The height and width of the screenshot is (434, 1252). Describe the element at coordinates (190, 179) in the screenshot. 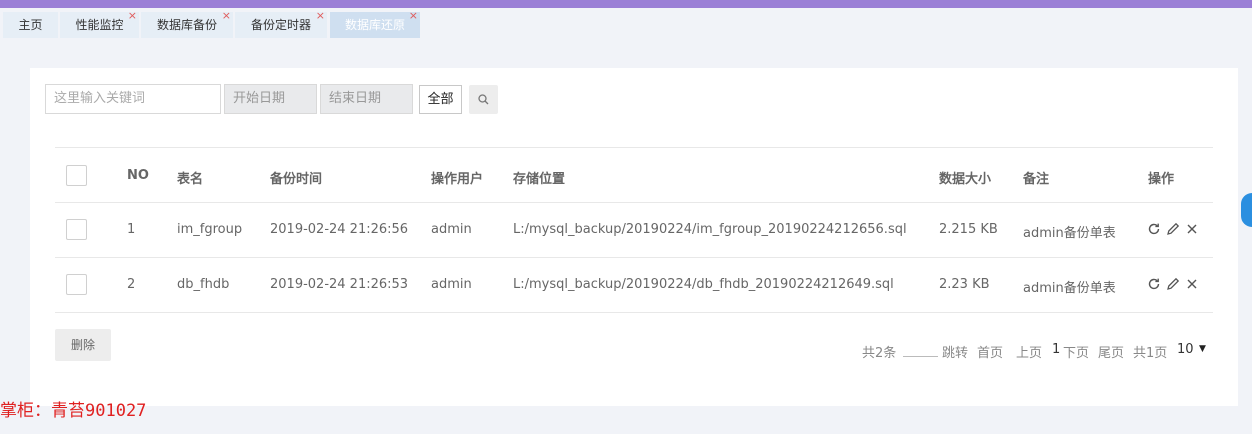

I see `header-table-name: 表名` at that location.